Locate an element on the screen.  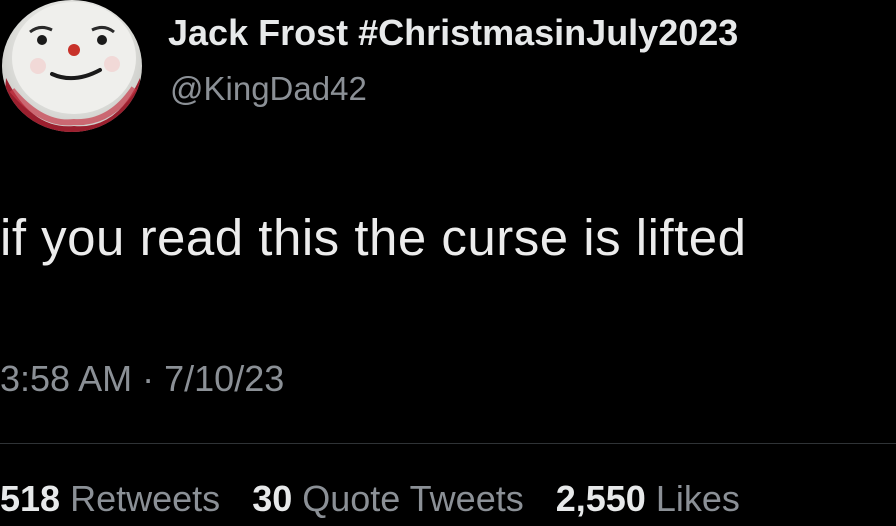
tweet-time: 3:58 AM is located at coordinates (66, 378).